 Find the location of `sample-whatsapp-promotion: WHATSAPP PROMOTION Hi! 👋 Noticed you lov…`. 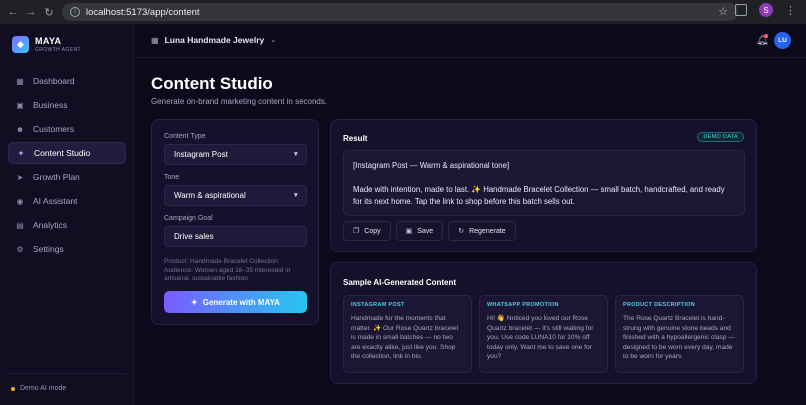

sample-whatsapp-promotion: WHATSAPP PROMOTION Hi! 👋 Noticed you lov… is located at coordinates (543, 334).